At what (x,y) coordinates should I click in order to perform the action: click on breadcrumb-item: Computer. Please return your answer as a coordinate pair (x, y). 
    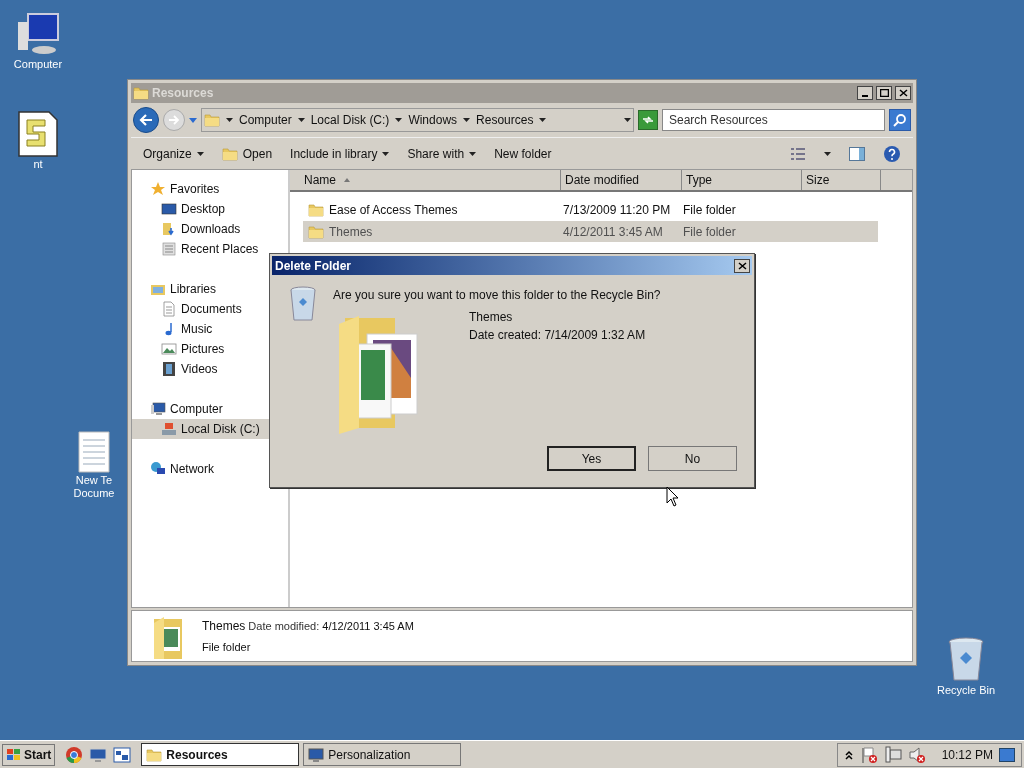
    Looking at the image, I should click on (265, 120).